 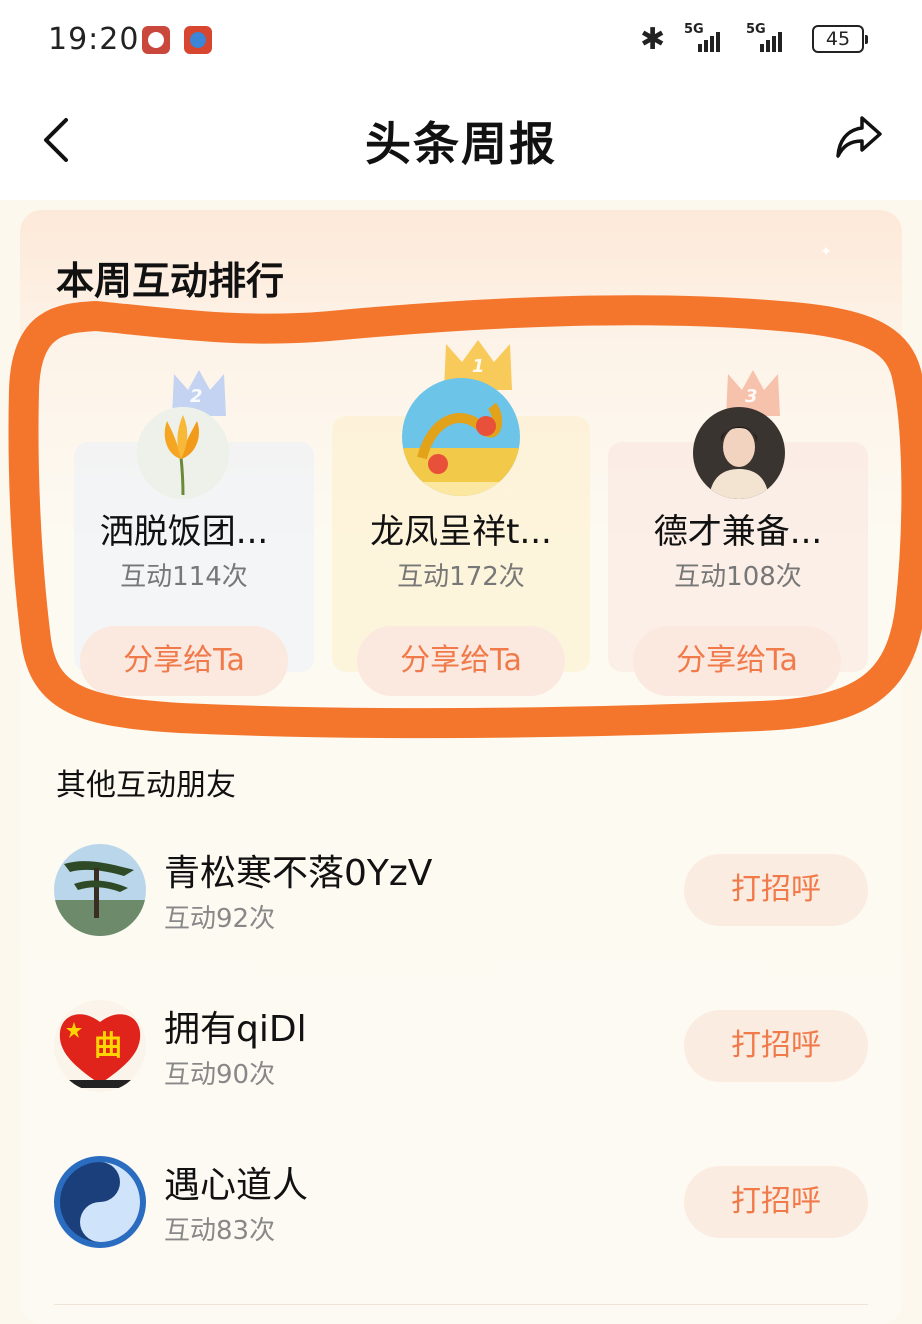 What do you see at coordinates (478, 366) in the screenshot?
I see `rank-number: 1` at bounding box center [478, 366].